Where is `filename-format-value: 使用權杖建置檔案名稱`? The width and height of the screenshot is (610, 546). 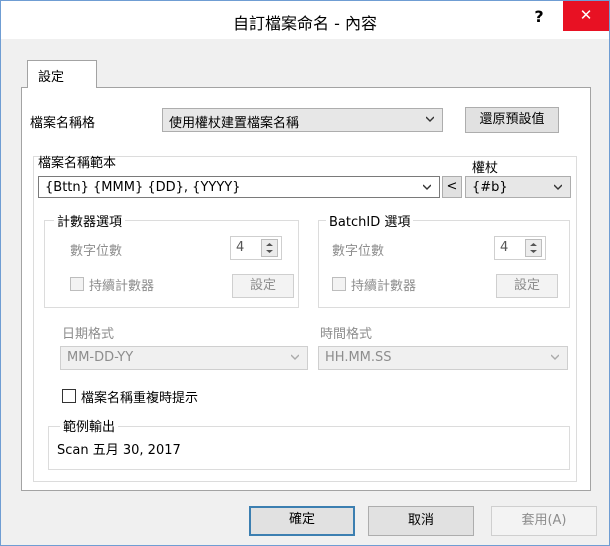
filename-format-value: 使用權杖建置檔案名稱 is located at coordinates (234, 123).